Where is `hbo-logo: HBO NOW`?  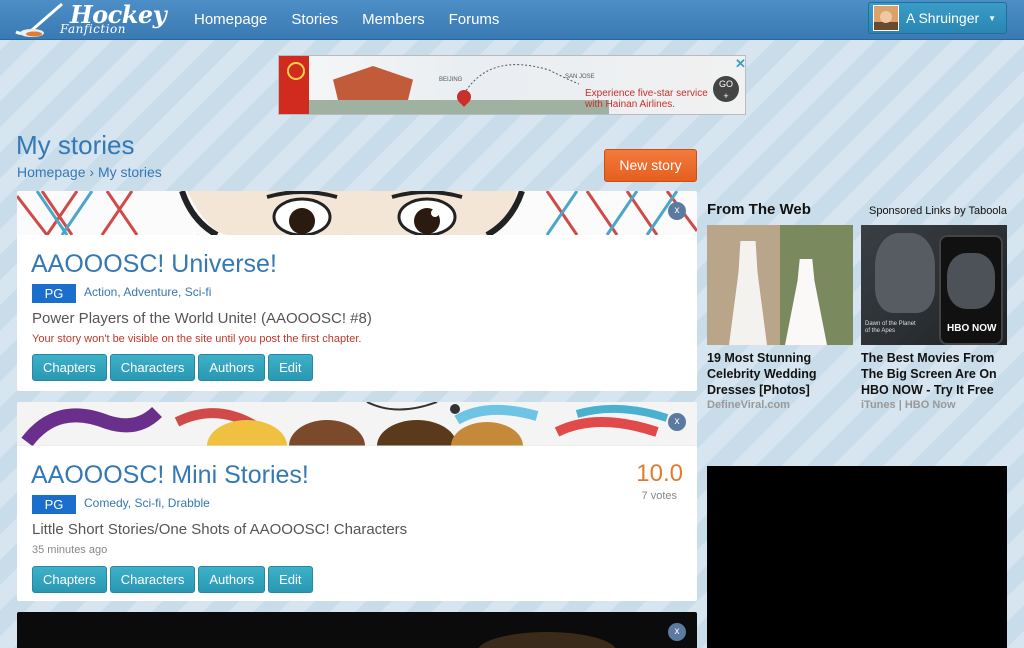
hbo-logo: HBO NOW is located at coordinates (972, 328).